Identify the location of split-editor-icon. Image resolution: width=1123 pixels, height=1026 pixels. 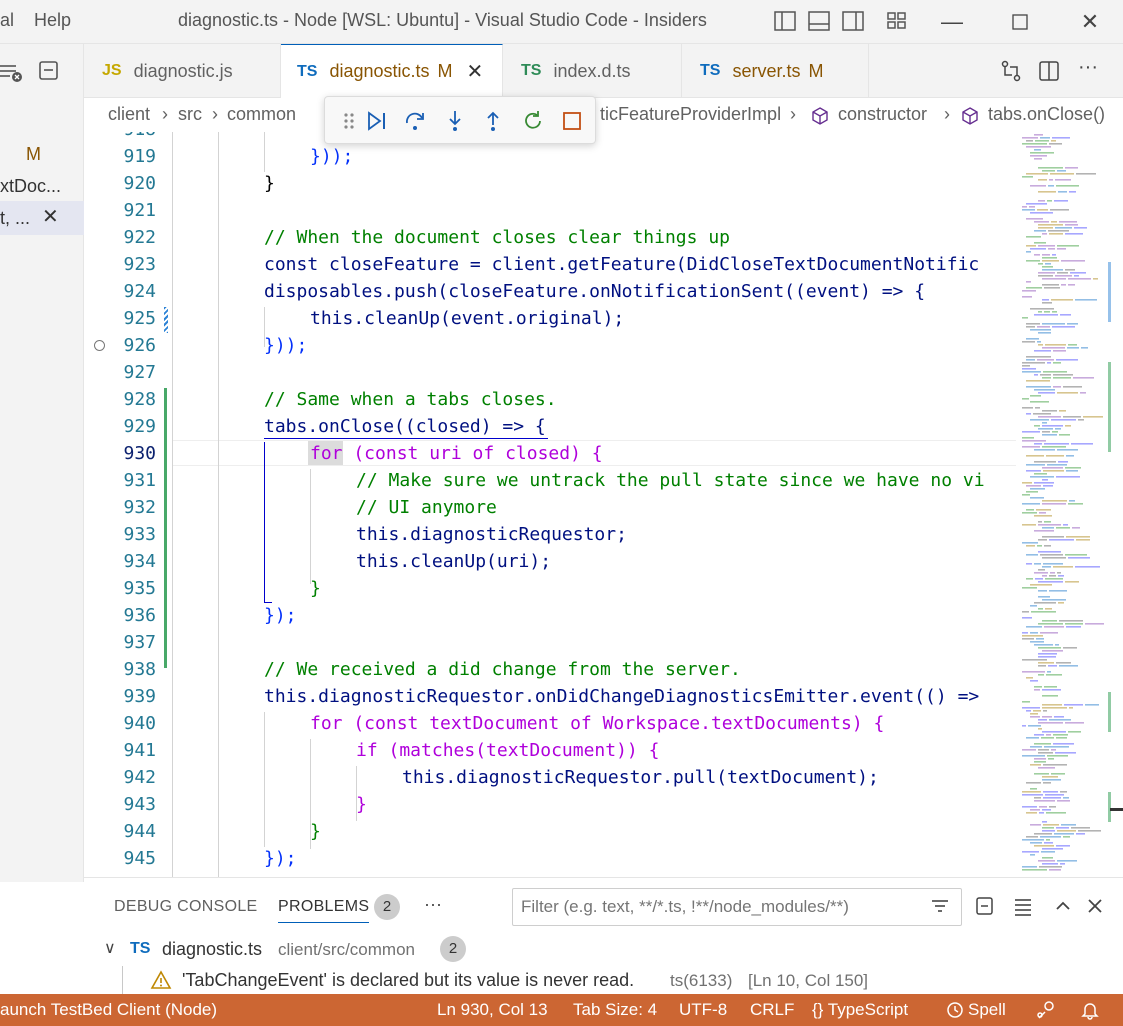
(1049, 71).